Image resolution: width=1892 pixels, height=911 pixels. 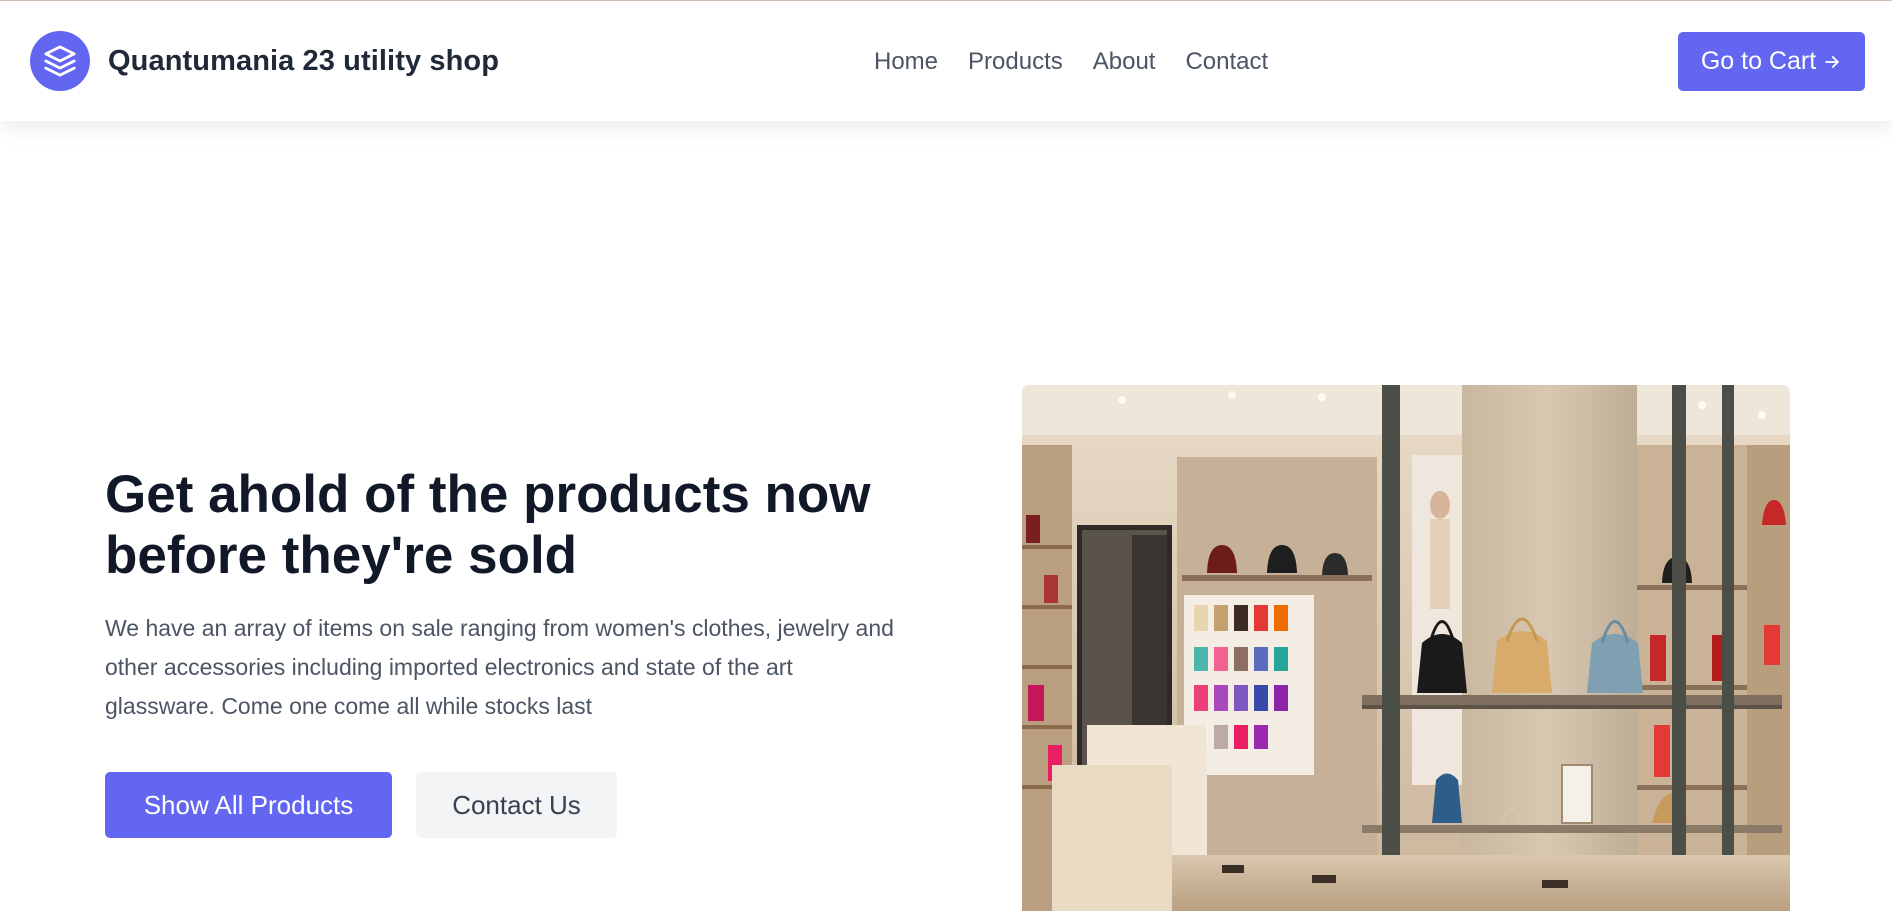 What do you see at coordinates (1758, 61) in the screenshot?
I see `go-to-cart-label: Go to Cart` at bounding box center [1758, 61].